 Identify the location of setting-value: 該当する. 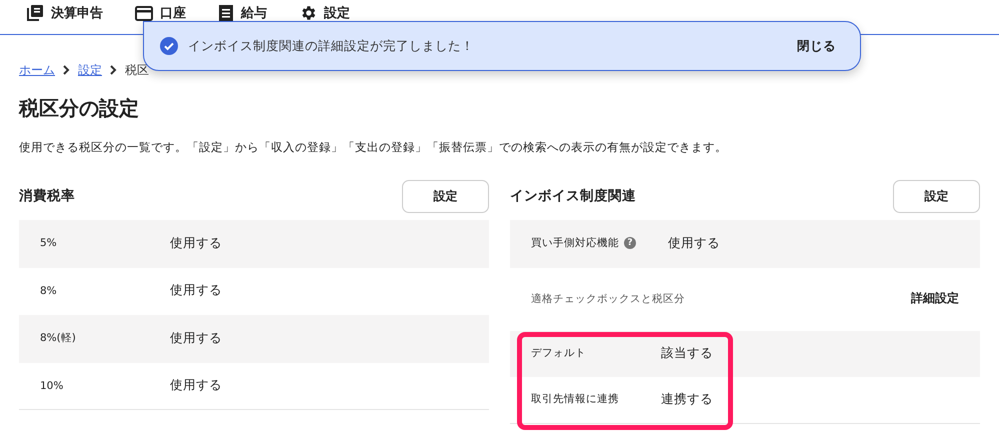
(687, 353).